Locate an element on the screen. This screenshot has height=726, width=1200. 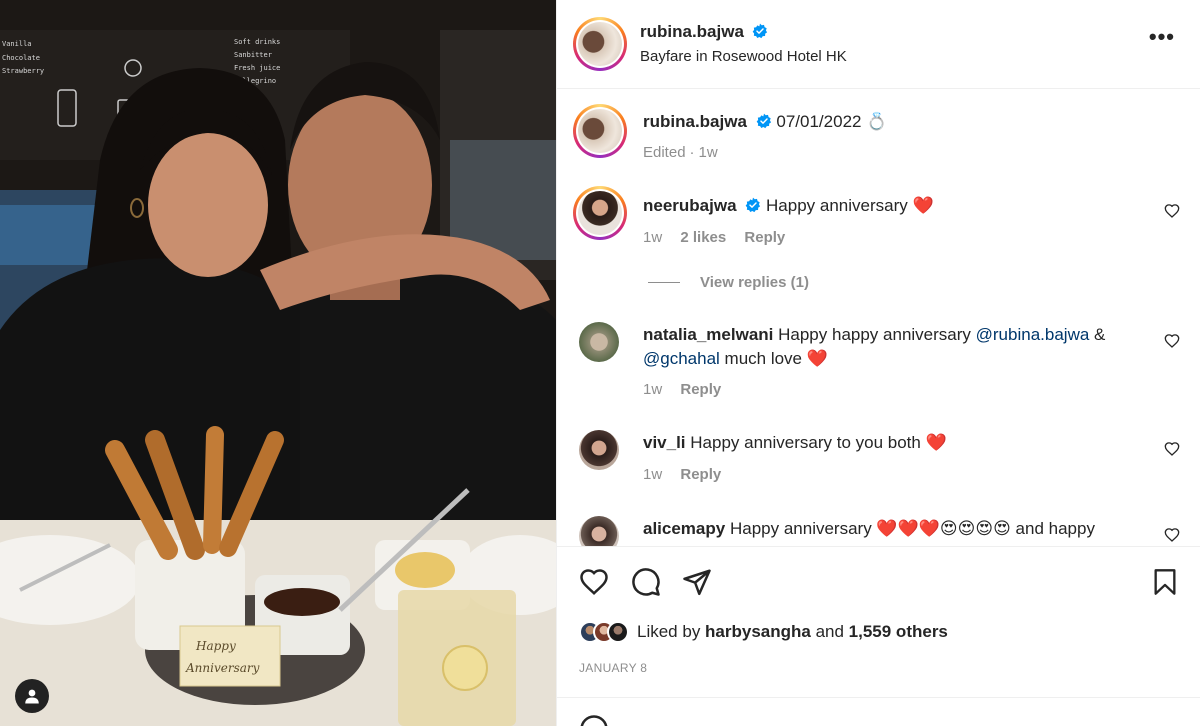
comment-text: Happy happy anniversary is located at coordinates (877, 334).